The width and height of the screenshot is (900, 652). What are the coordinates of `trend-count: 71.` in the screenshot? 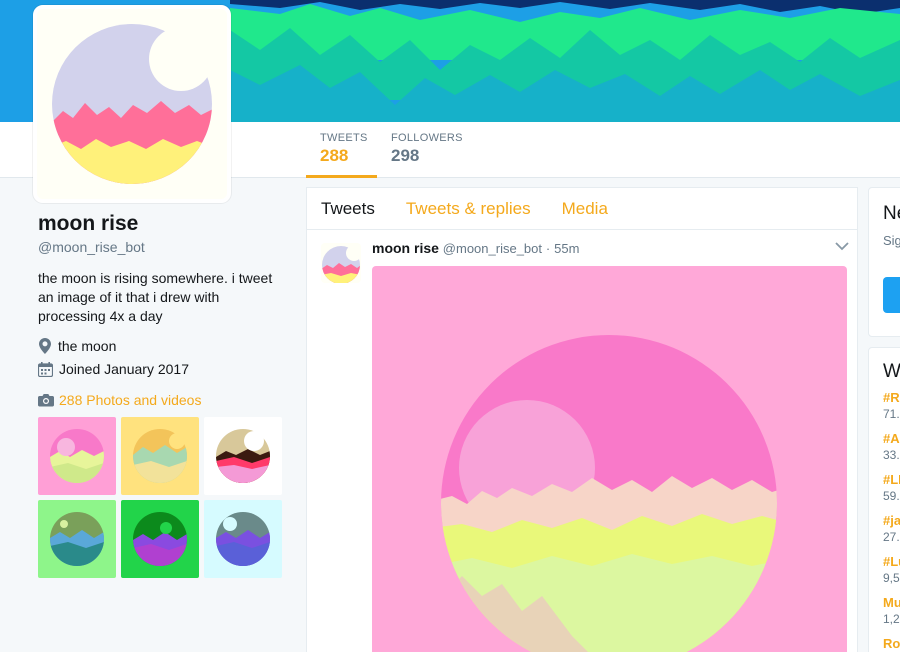 It's located at (891, 414).